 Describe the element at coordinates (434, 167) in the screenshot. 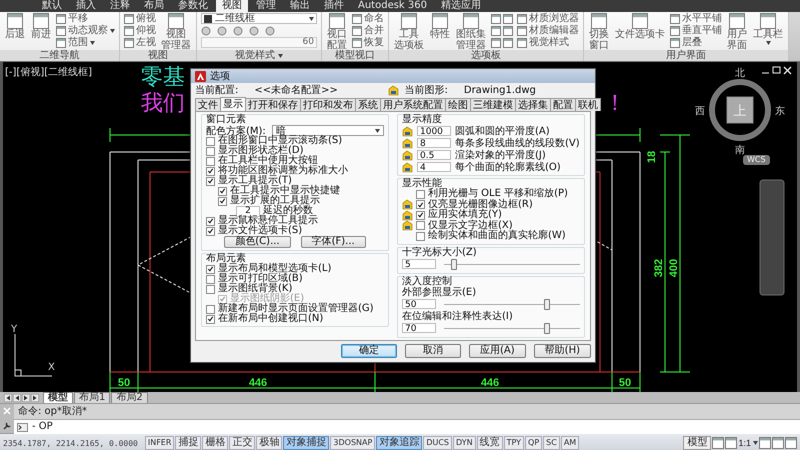

I see `value-field: 4` at that location.